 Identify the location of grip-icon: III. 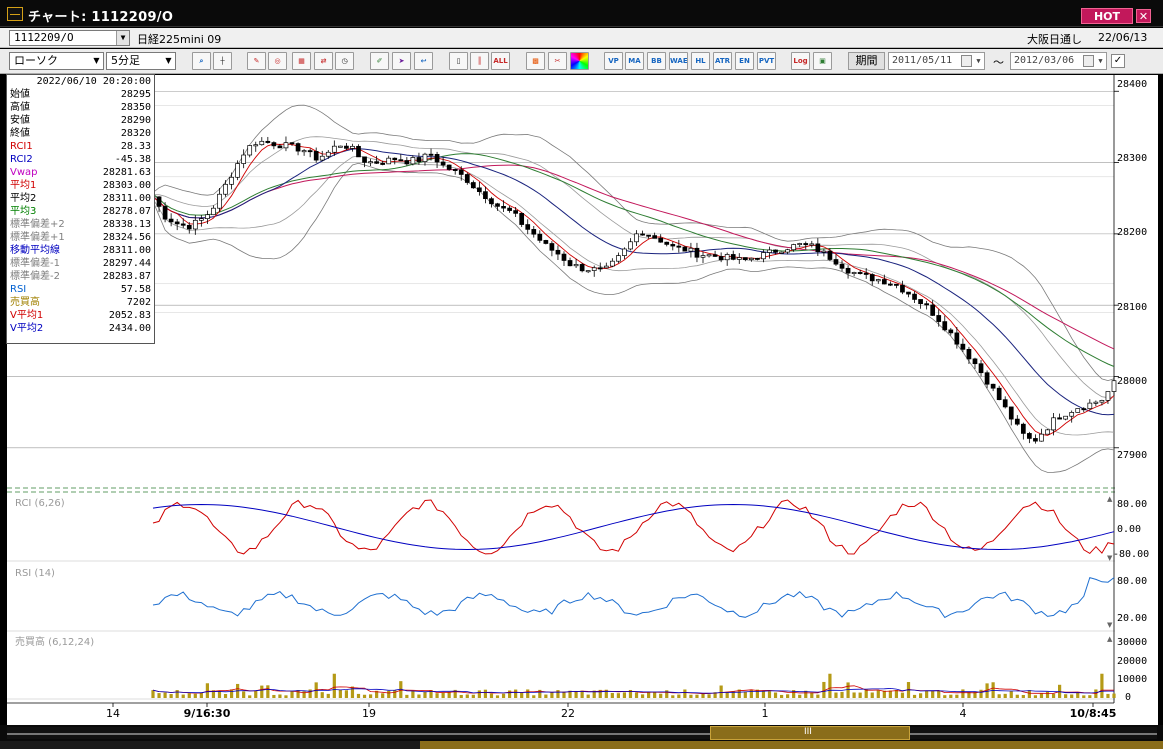
(808, 732).